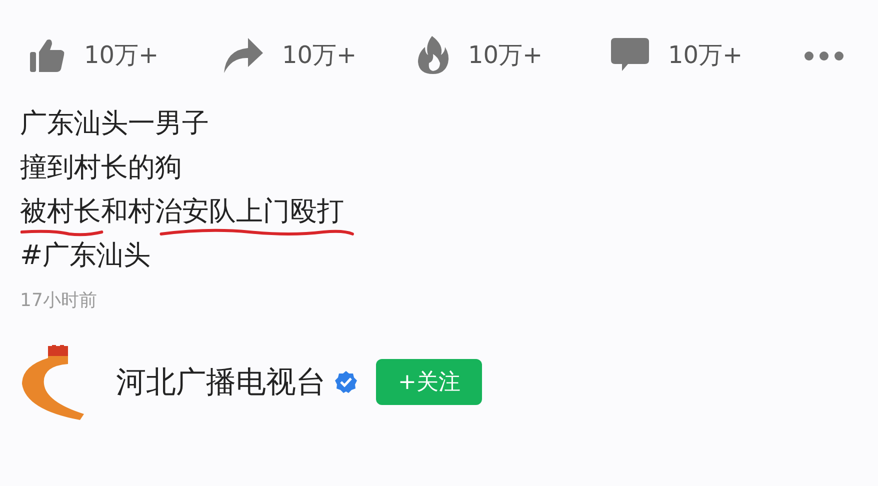  I want to click on post-text-line: 广东汕头一男子, so click(114, 123).